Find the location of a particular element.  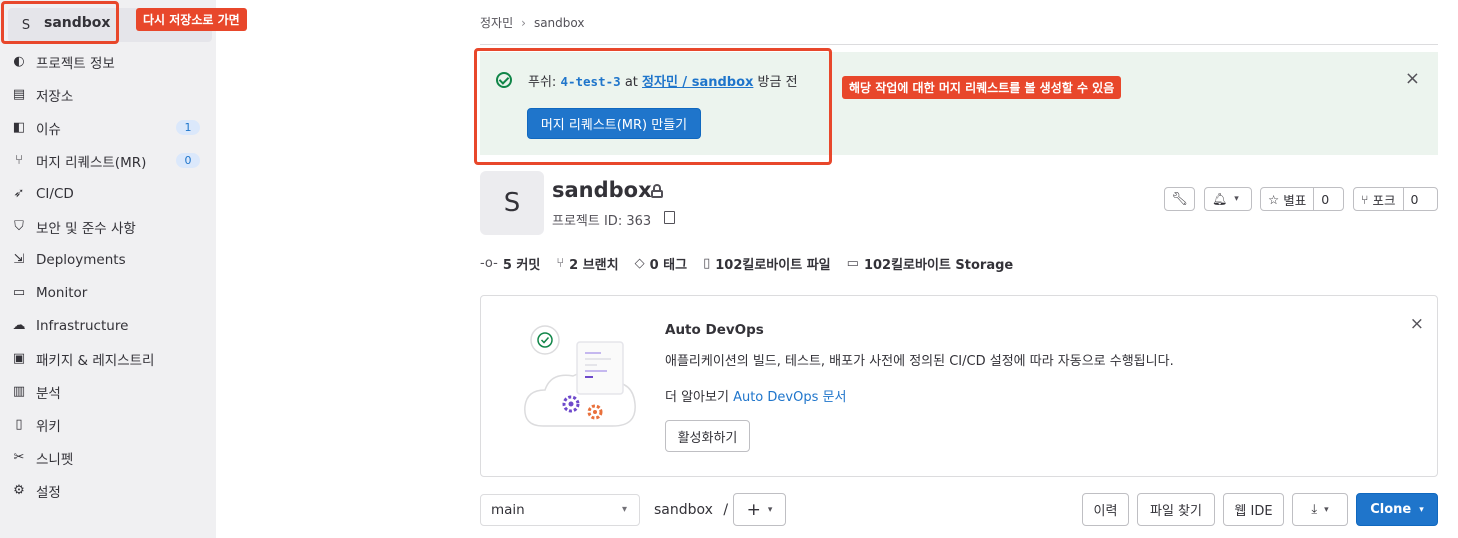

sidebar-item-3: ◧ 이슈 1 is located at coordinates (108, 127).